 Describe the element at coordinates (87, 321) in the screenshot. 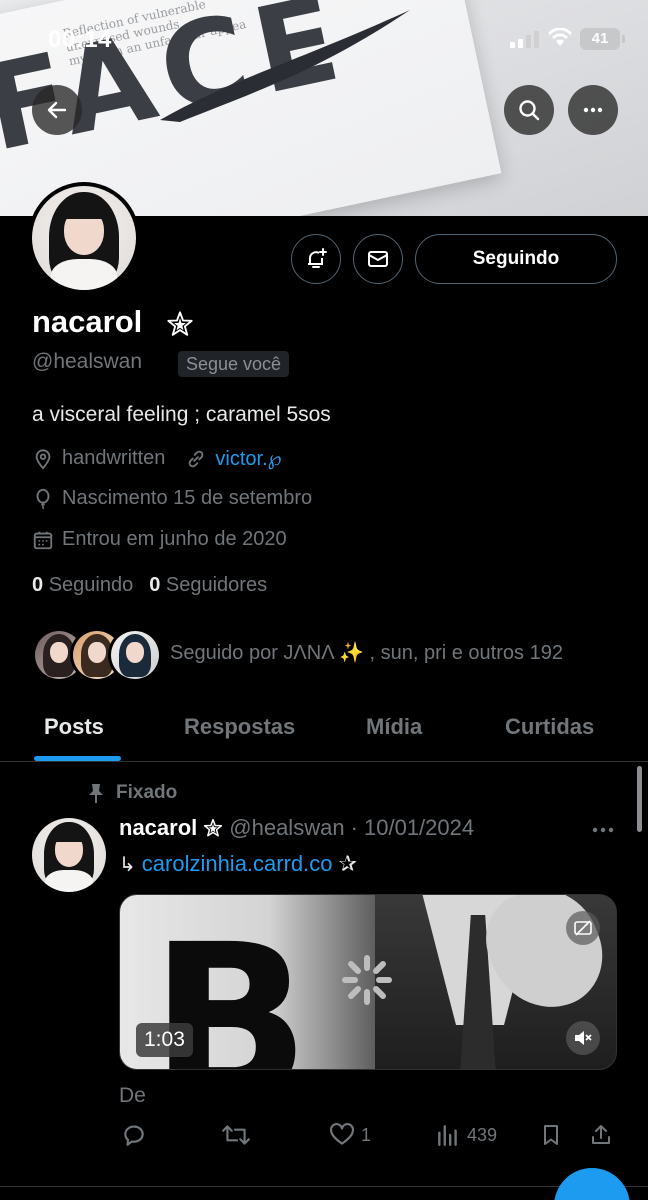

I see `profile-name: nacarol` at that location.